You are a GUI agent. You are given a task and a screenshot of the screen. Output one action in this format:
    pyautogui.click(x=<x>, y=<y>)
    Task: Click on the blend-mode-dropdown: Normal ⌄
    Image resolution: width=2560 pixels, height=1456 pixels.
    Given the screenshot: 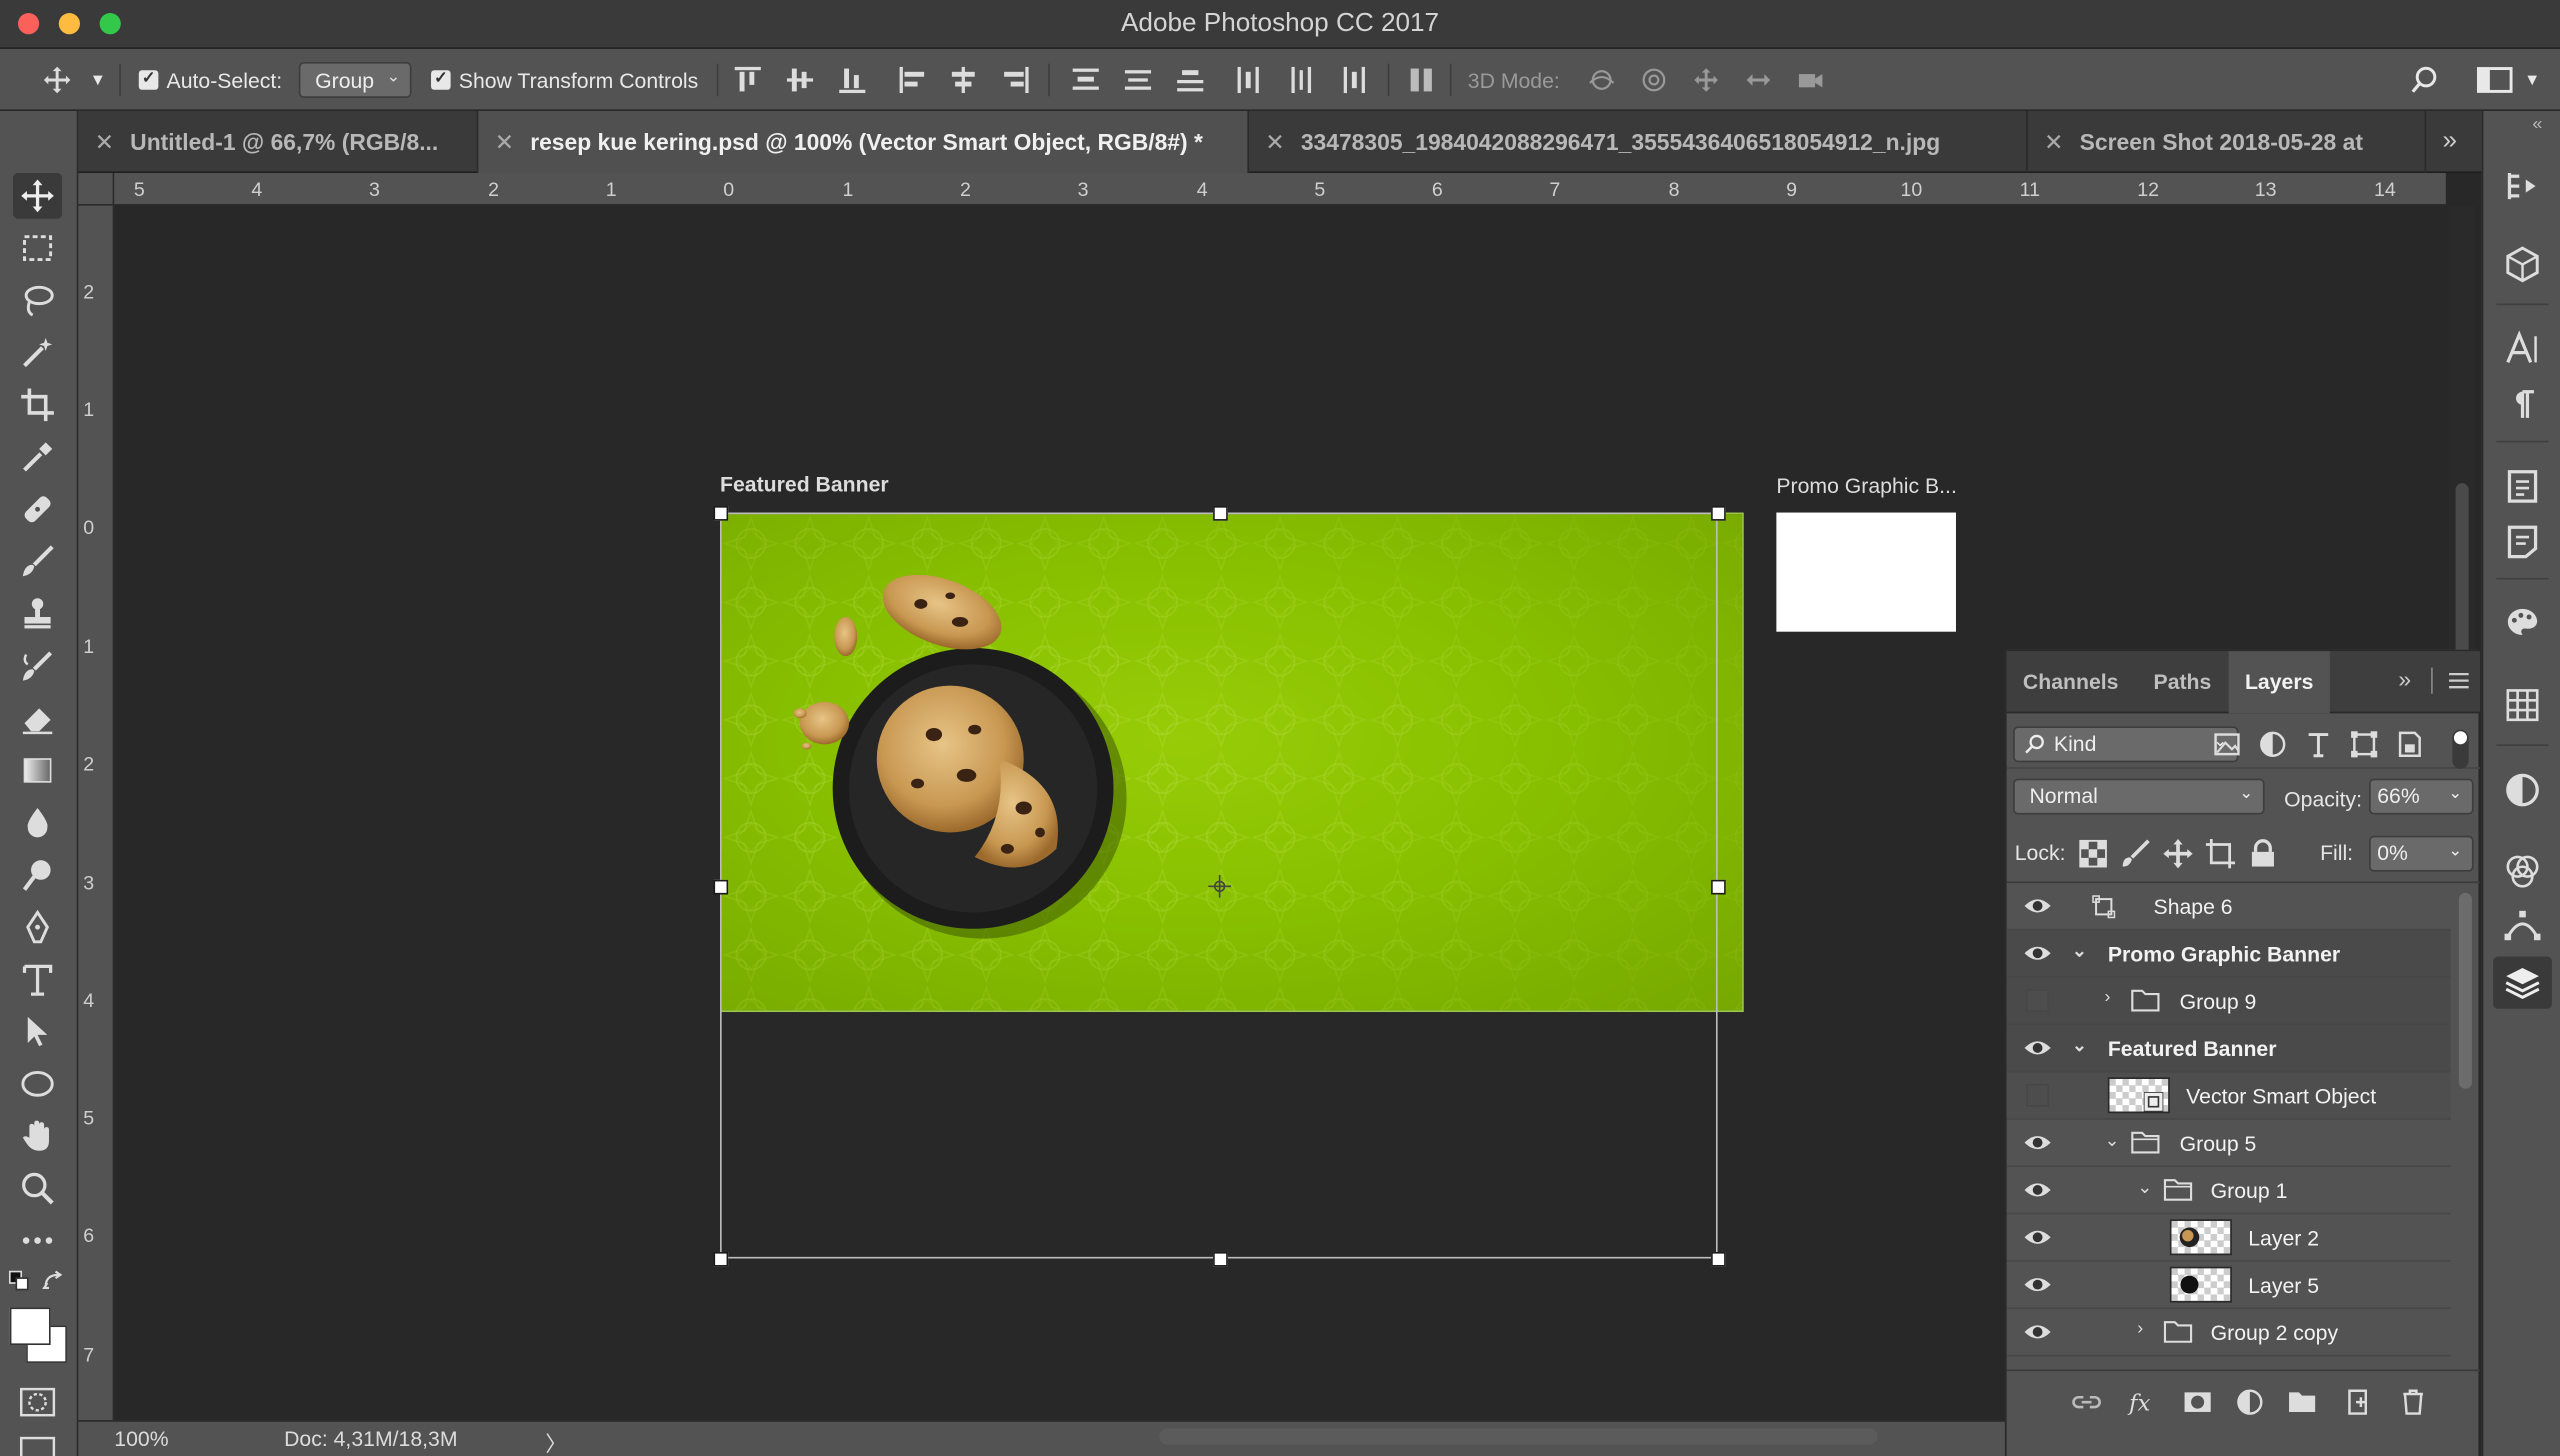 What is the action you would take?
    pyautogui.click(x=2139, y=796)
    